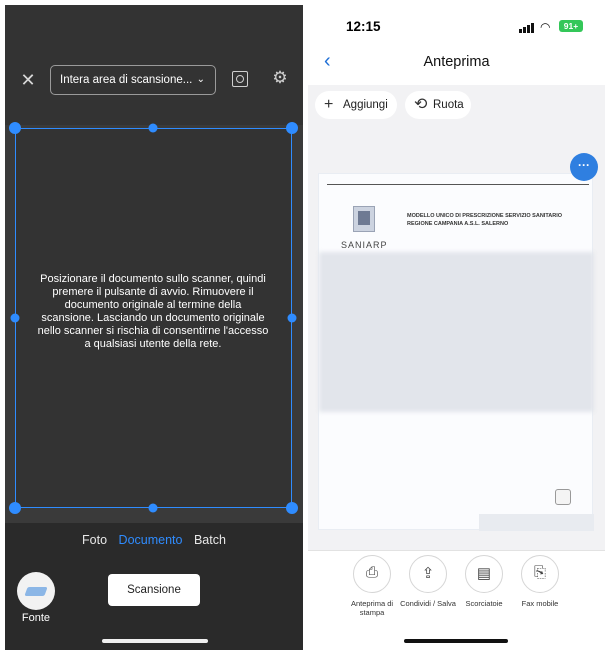  I want to click on chevron-down-icon: ⌄, so click(200, 79).